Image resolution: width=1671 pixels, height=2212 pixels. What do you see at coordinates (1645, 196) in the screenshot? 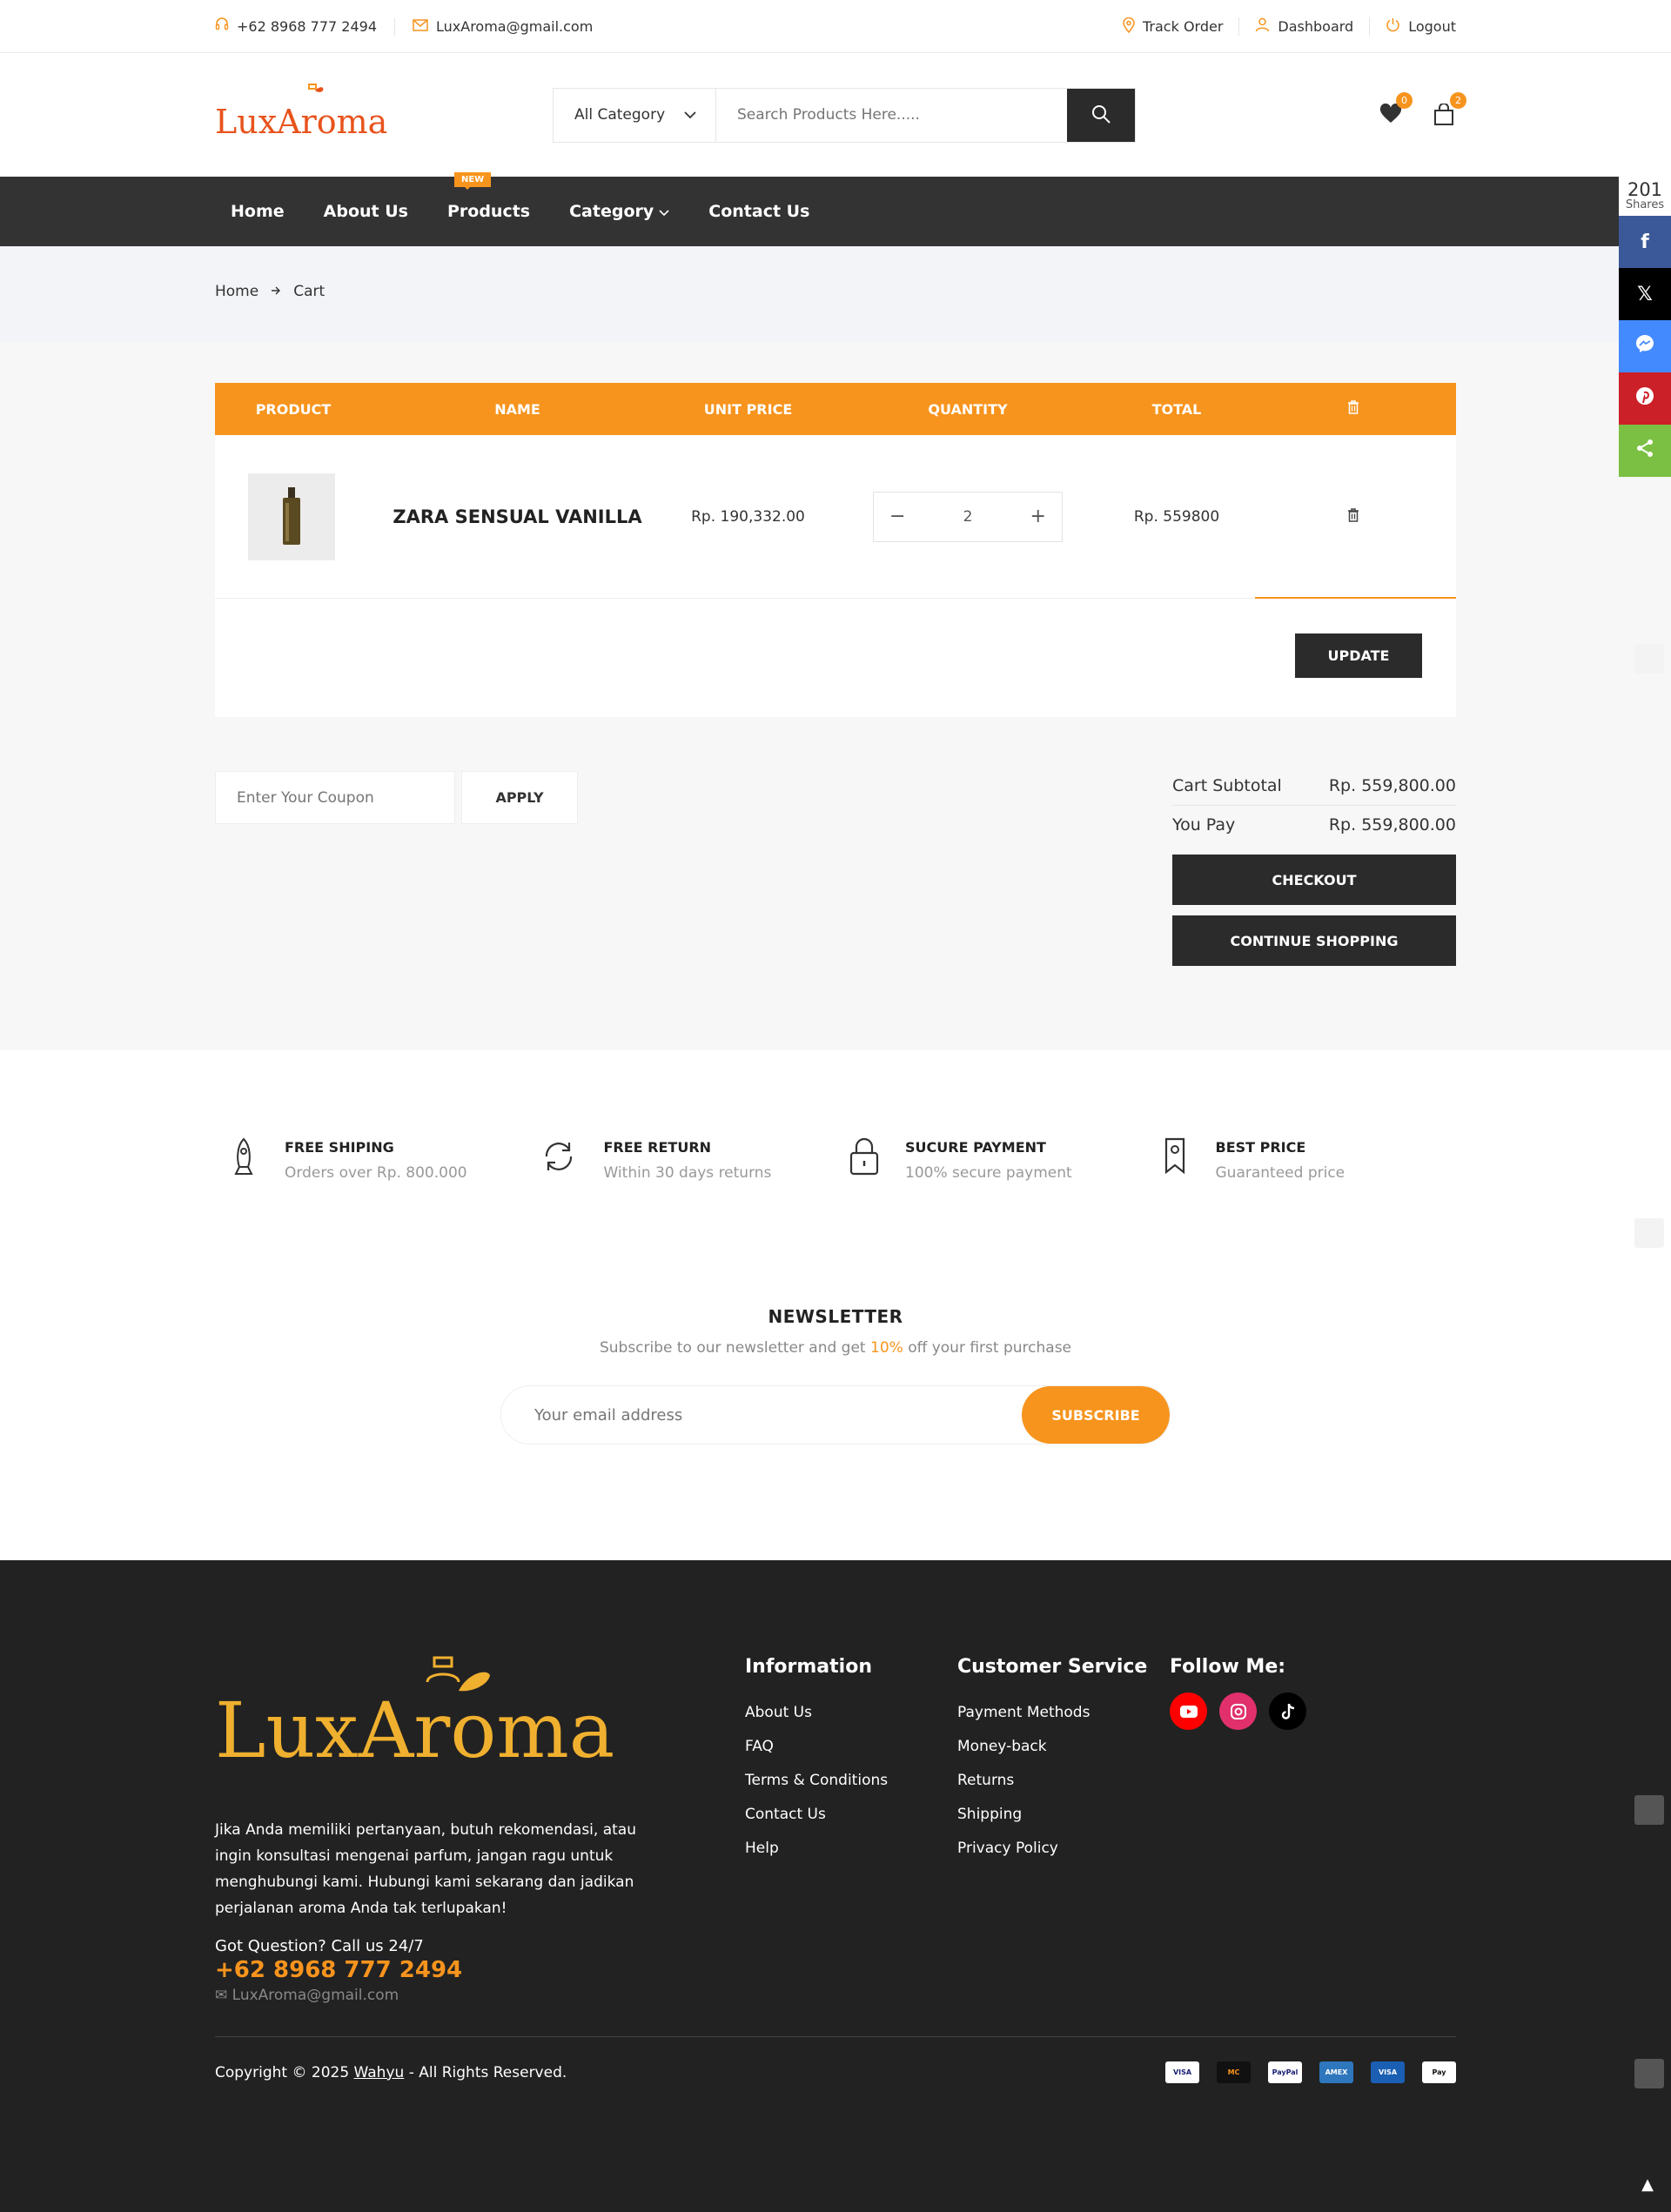
I see `share-count: 201 Shares` at bounding box center [1645, 196].